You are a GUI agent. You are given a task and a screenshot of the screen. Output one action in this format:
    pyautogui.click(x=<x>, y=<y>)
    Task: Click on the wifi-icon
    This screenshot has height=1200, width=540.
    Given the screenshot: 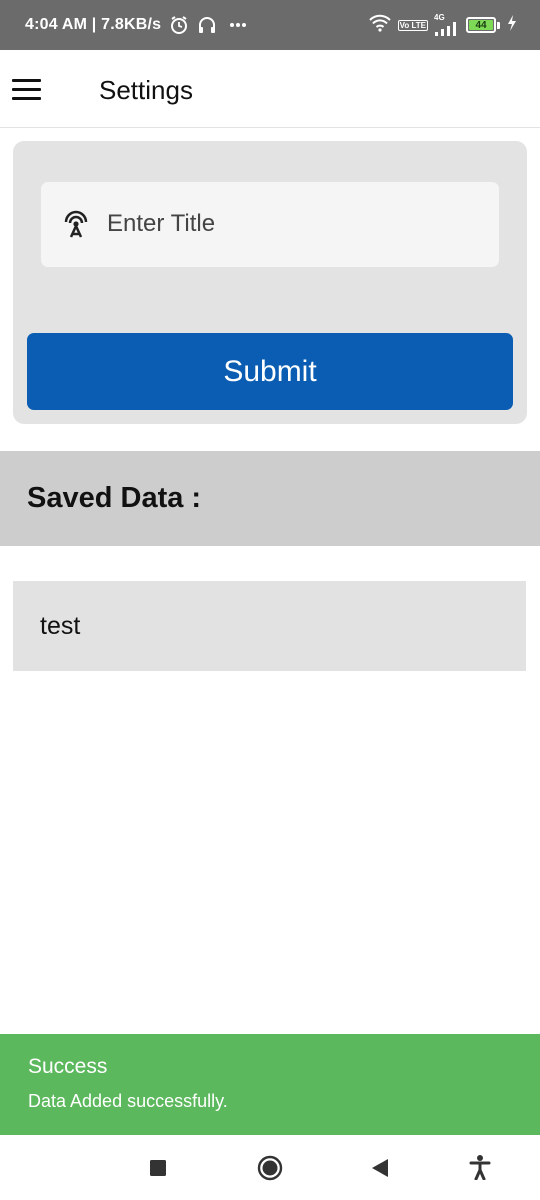 What is the action you would take?
    pyautogui.click(x=380, y=25)
    